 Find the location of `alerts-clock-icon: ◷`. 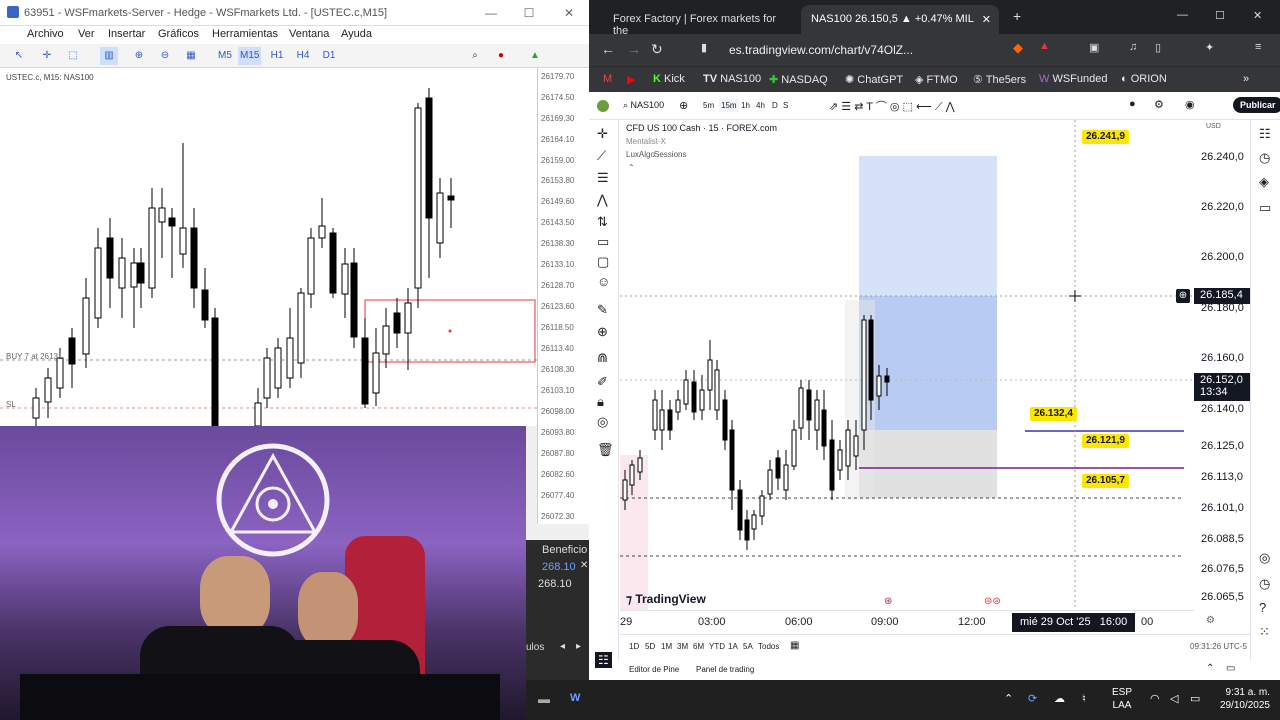

alerts-clock-icon: ◷ is located at coordinates (1264, 158).